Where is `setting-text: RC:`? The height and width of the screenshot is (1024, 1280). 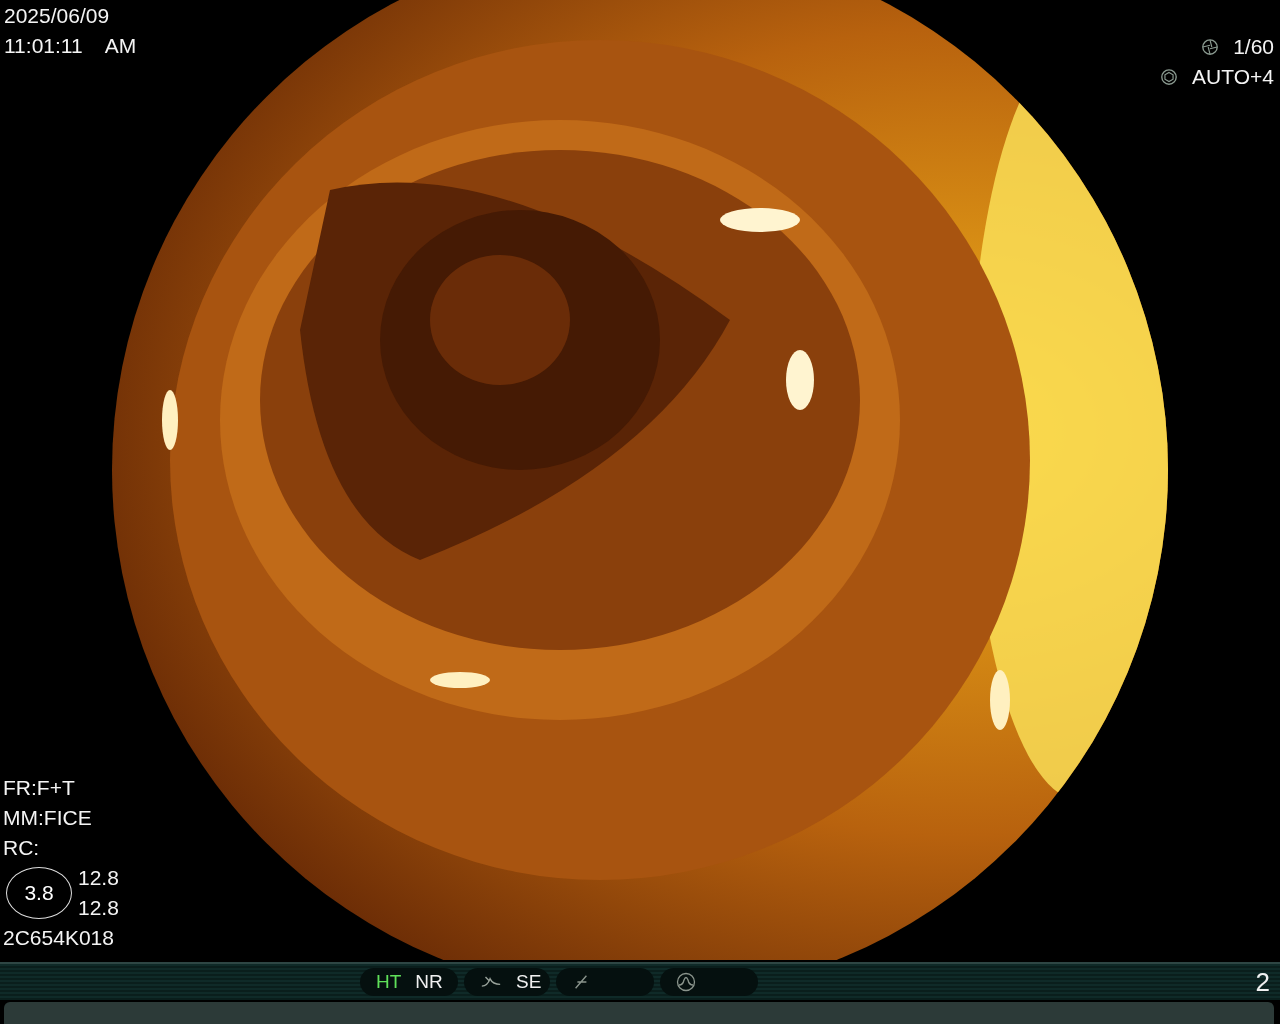 setting-text: RC: is located at coordinates (21, 848).